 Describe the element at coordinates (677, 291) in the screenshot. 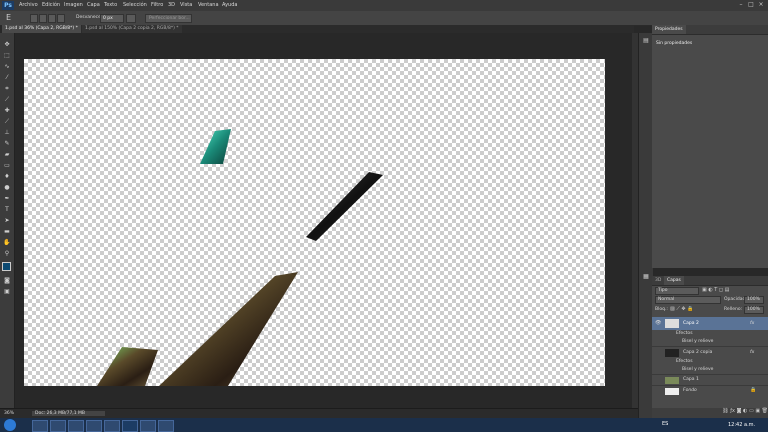

I see `layer-filter-select: Tipo` at that location.